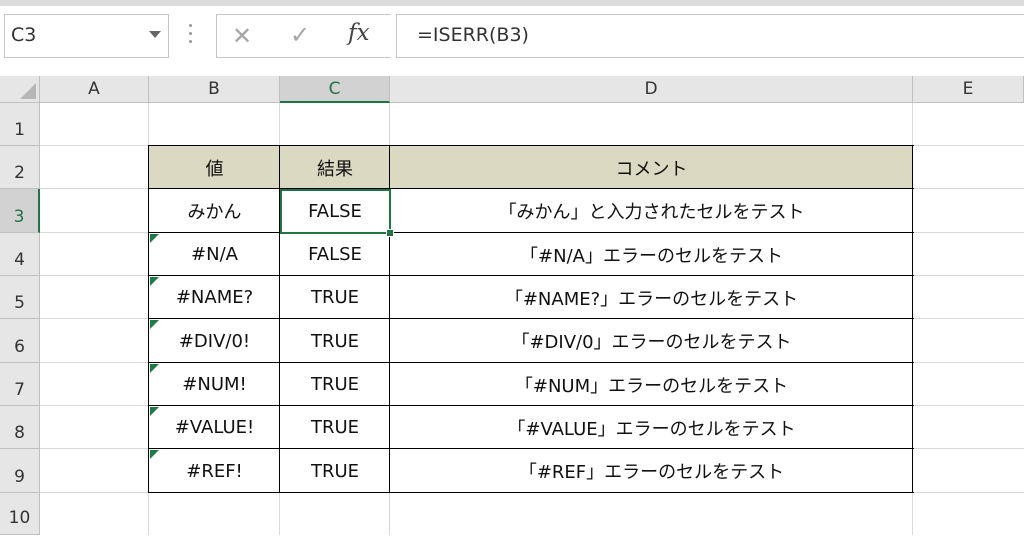  Describe the element at coordinates (710, 36) in the screenshot. I see `formula-input: =ISERR(B3)` at that location.